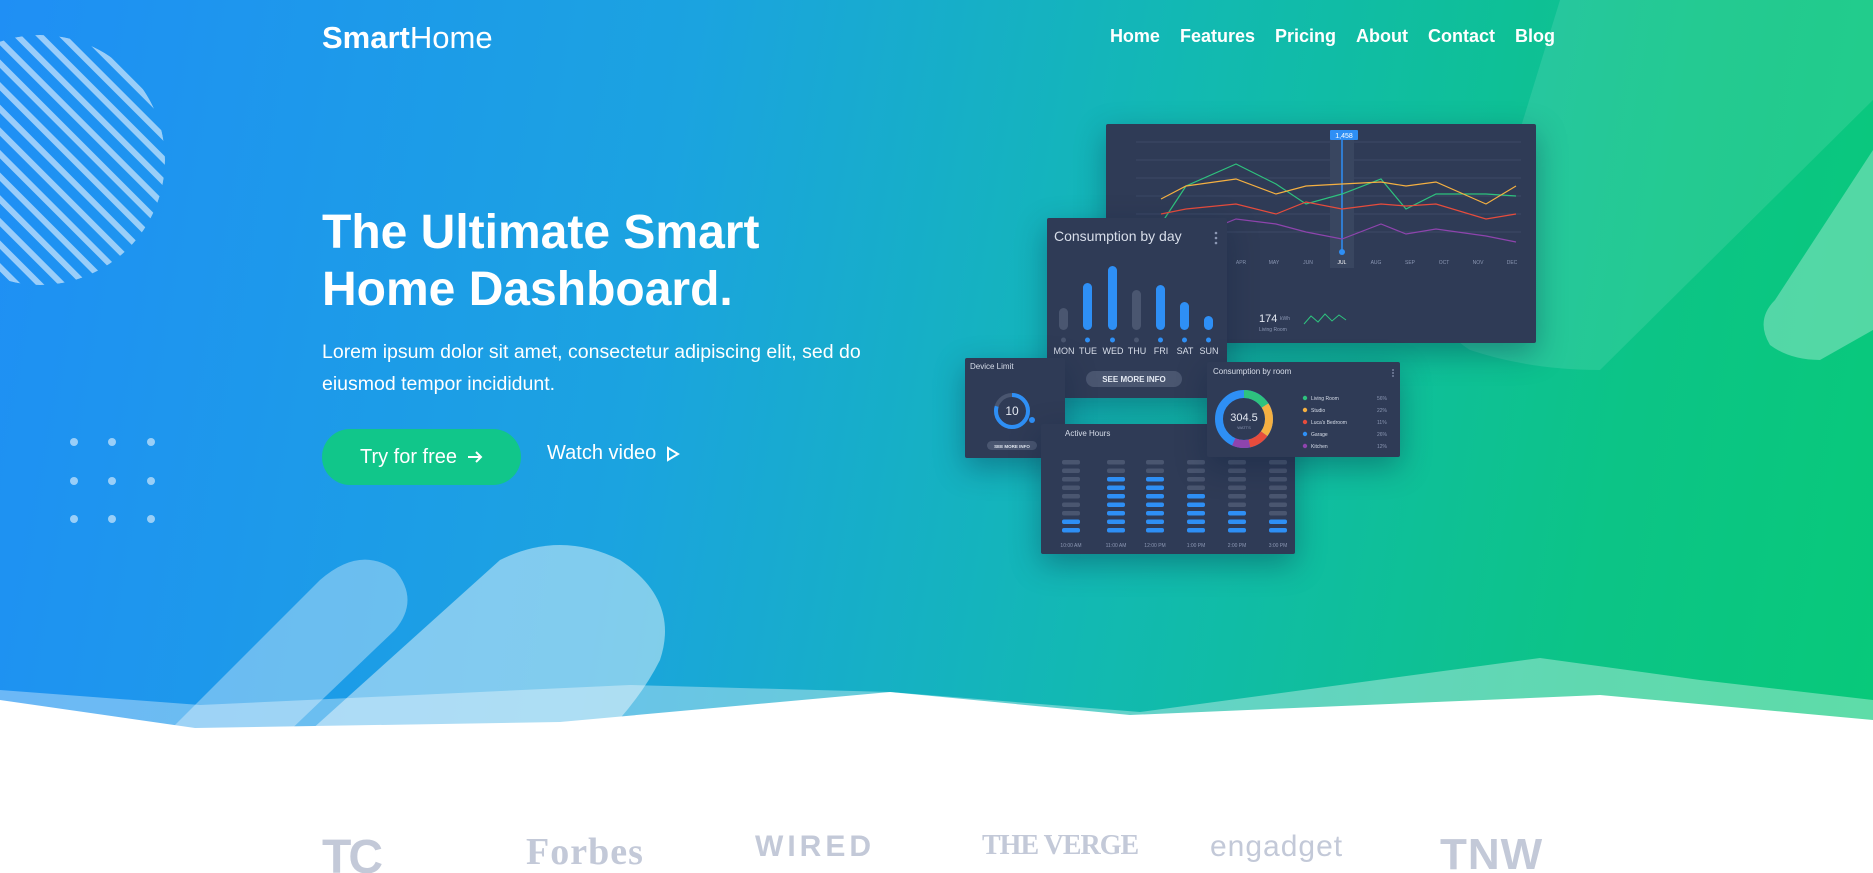  Describe the element at coordinates (1185, 351) in the screenshot. I see `day-label: SAT` at that location.